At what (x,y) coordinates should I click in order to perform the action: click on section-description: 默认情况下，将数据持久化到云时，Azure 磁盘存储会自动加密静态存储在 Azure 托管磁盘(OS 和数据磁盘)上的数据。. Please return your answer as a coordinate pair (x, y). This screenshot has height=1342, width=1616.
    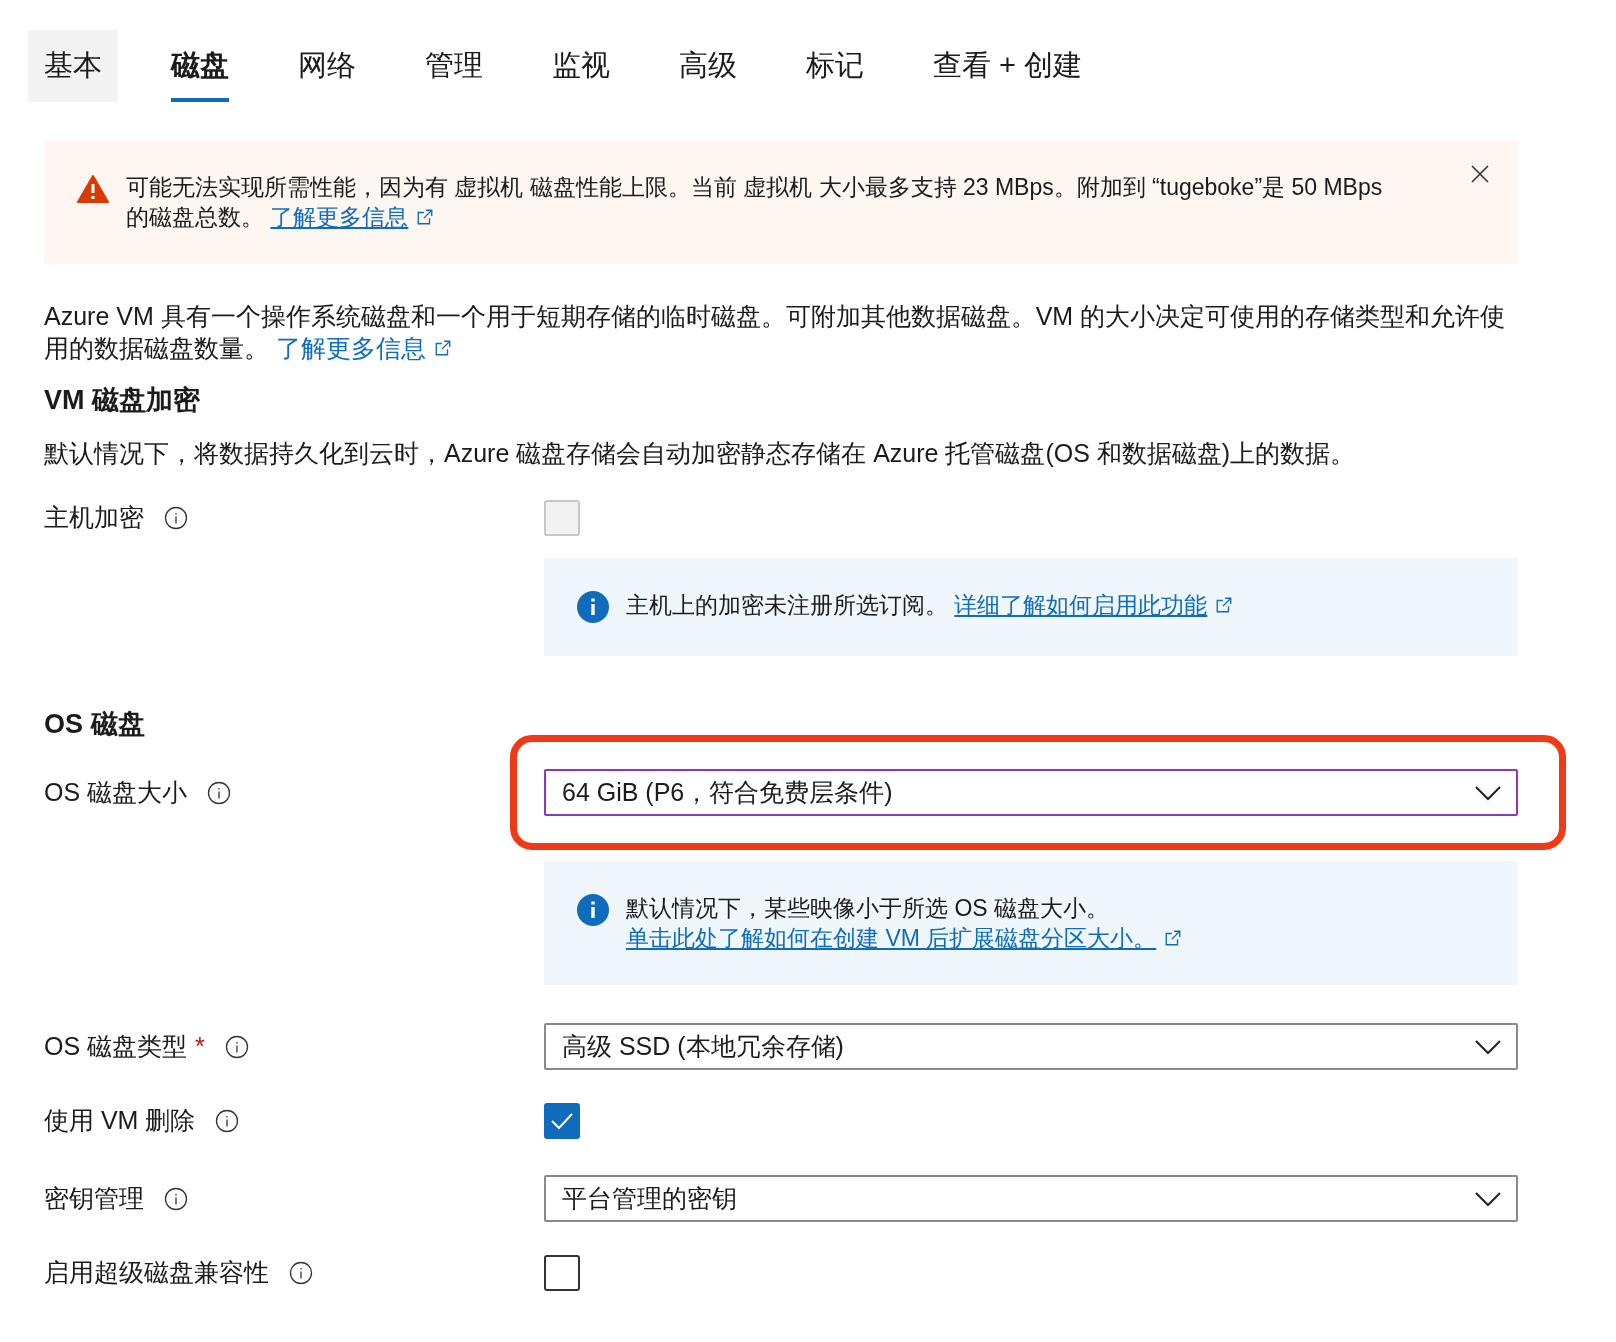
    Looking at the image, I should click on (700, 453).